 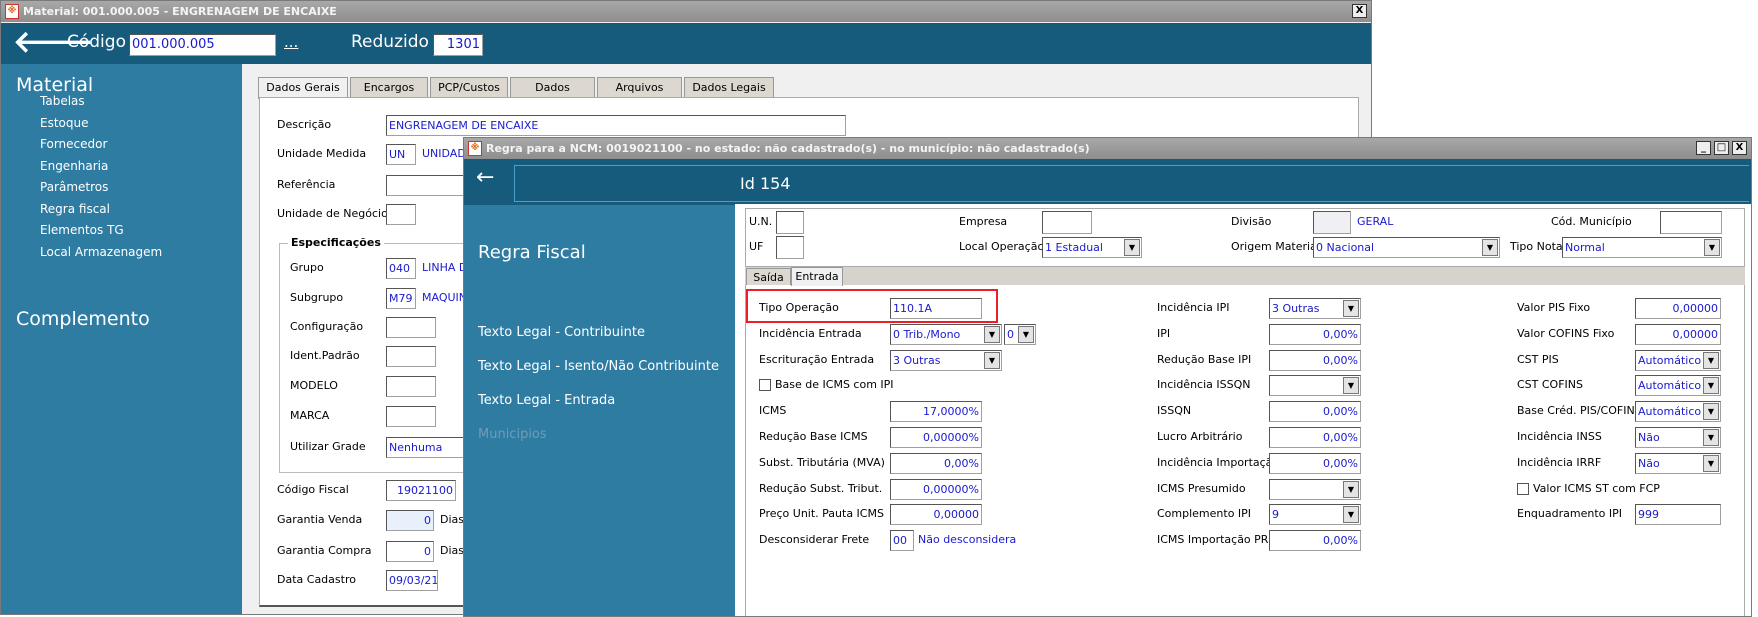 I want to click on reduc-a-o-subst-tribut-input: 0,00000%, so click(x=936, y=489).